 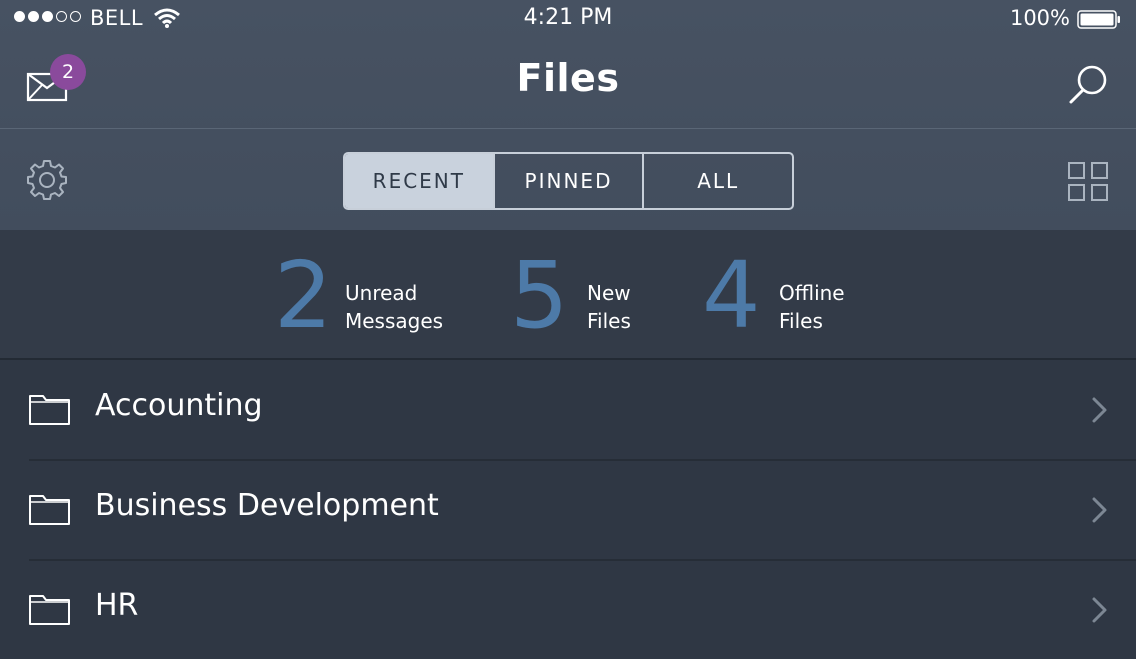 What do you see at coordinates (167, 18) in the screenshot?
I see `wifi-icon` at bounding box center [167, 18].